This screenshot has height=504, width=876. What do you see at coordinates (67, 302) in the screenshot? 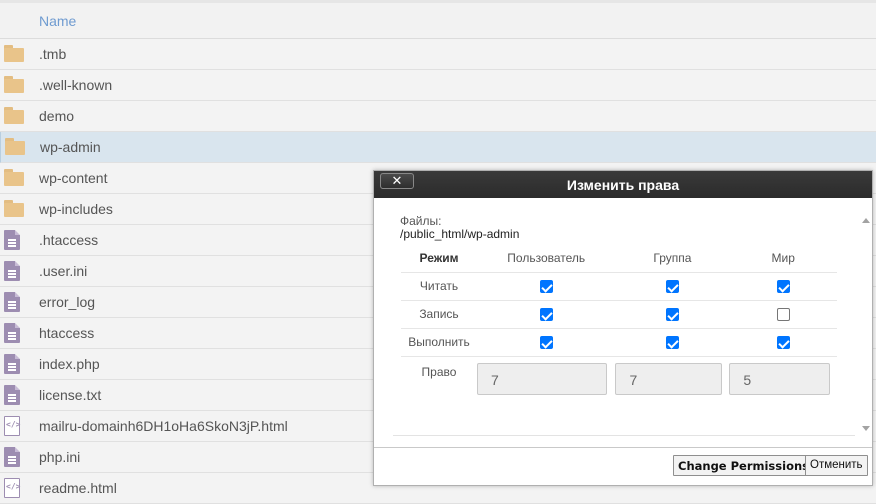
I see `file-name: error_log` at bounding box center [67, 302].